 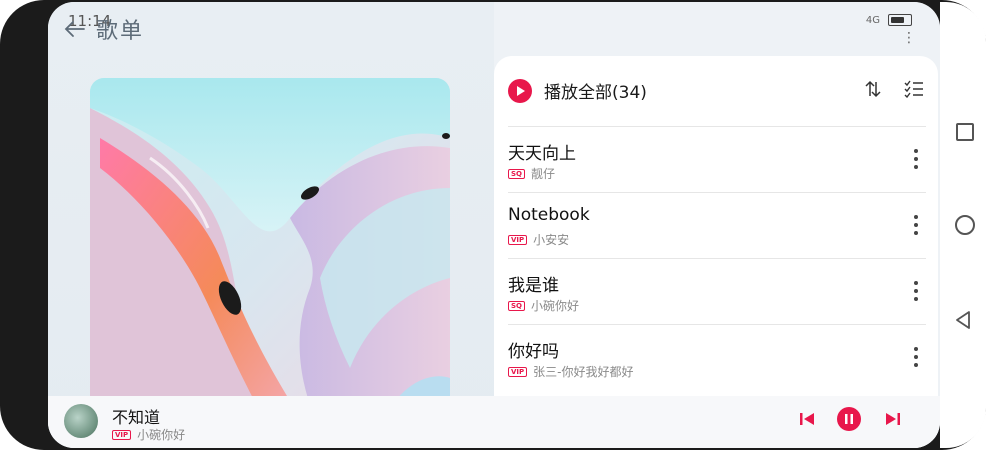 What do you see at coordinates (542, 154) in the screenshot?
I see `song-title: 天天向上` at bounding box center [542, 154].